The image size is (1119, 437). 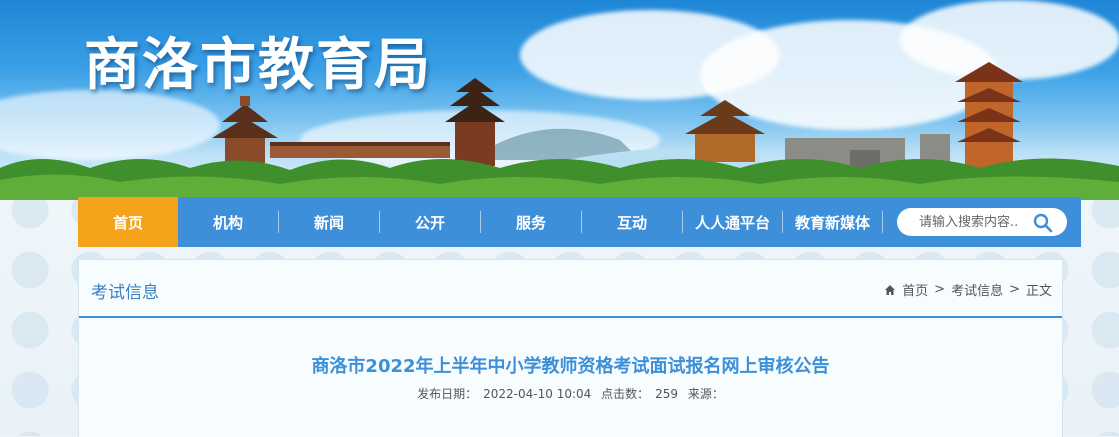 What do you see at coordinates (979, 222) in the screenshot?
I see `search-input` at bounding box center [979, 222].